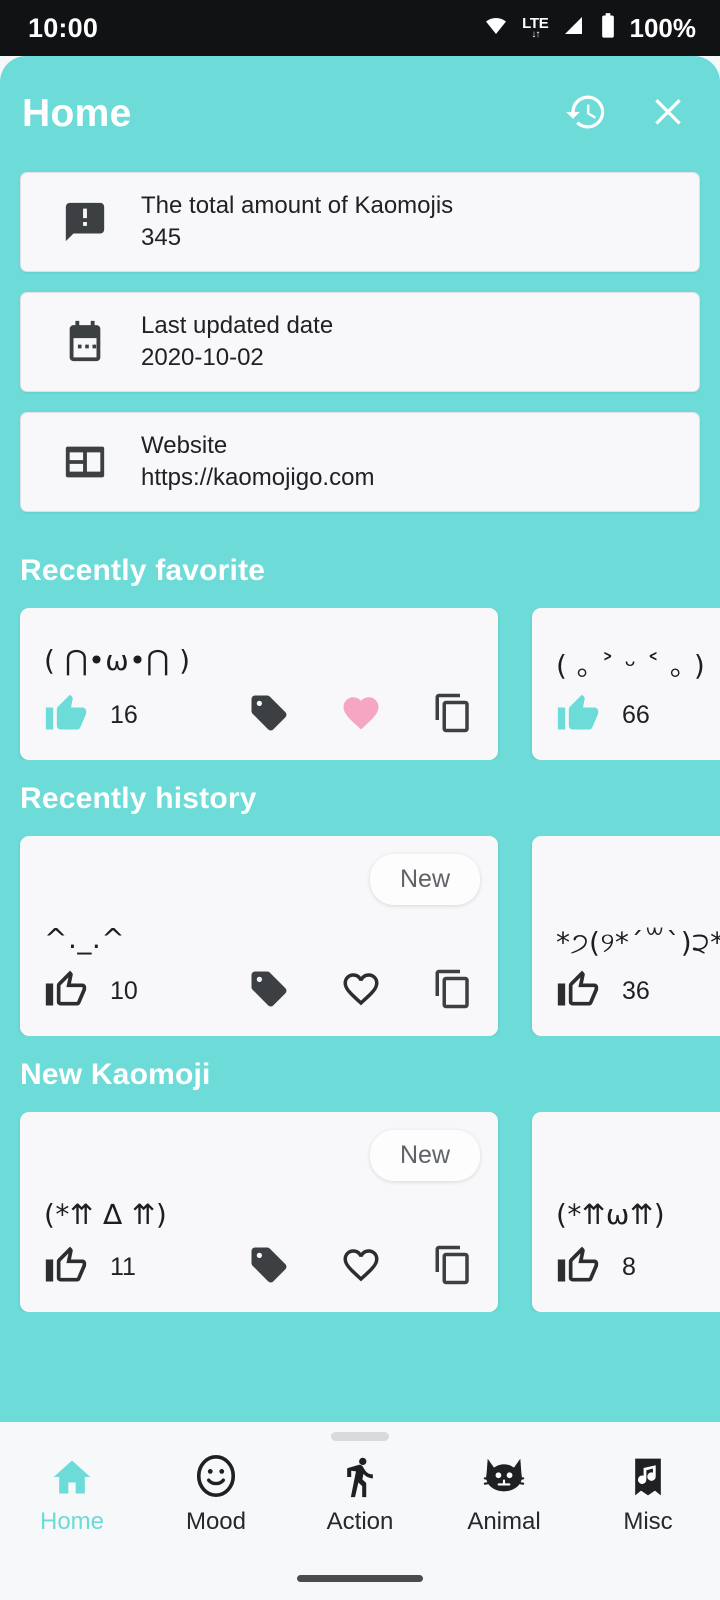 The image size is (720, 1600). I want to click on animal-icon, so click(504, 1475).